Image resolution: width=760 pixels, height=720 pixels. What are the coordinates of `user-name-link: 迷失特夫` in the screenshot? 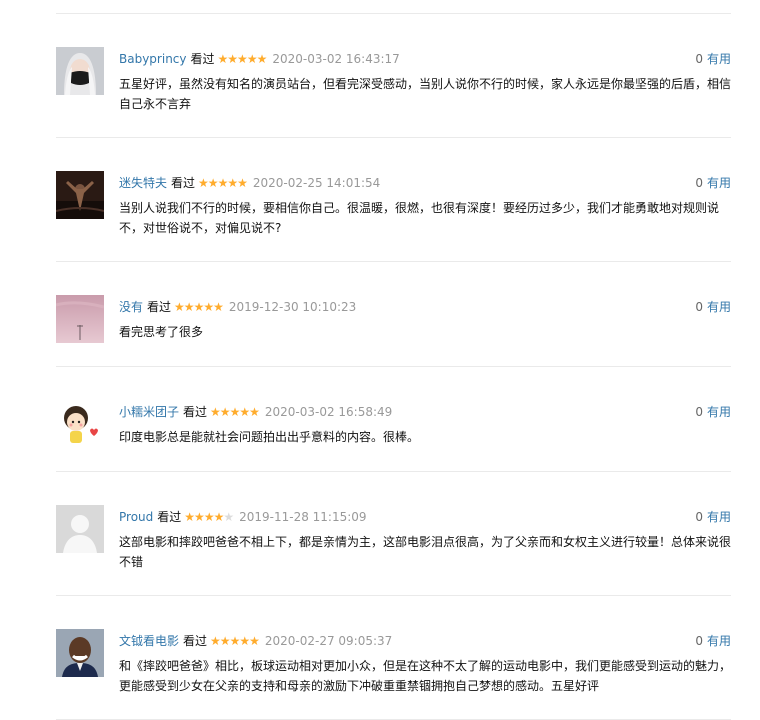 It's located at (143, 183).